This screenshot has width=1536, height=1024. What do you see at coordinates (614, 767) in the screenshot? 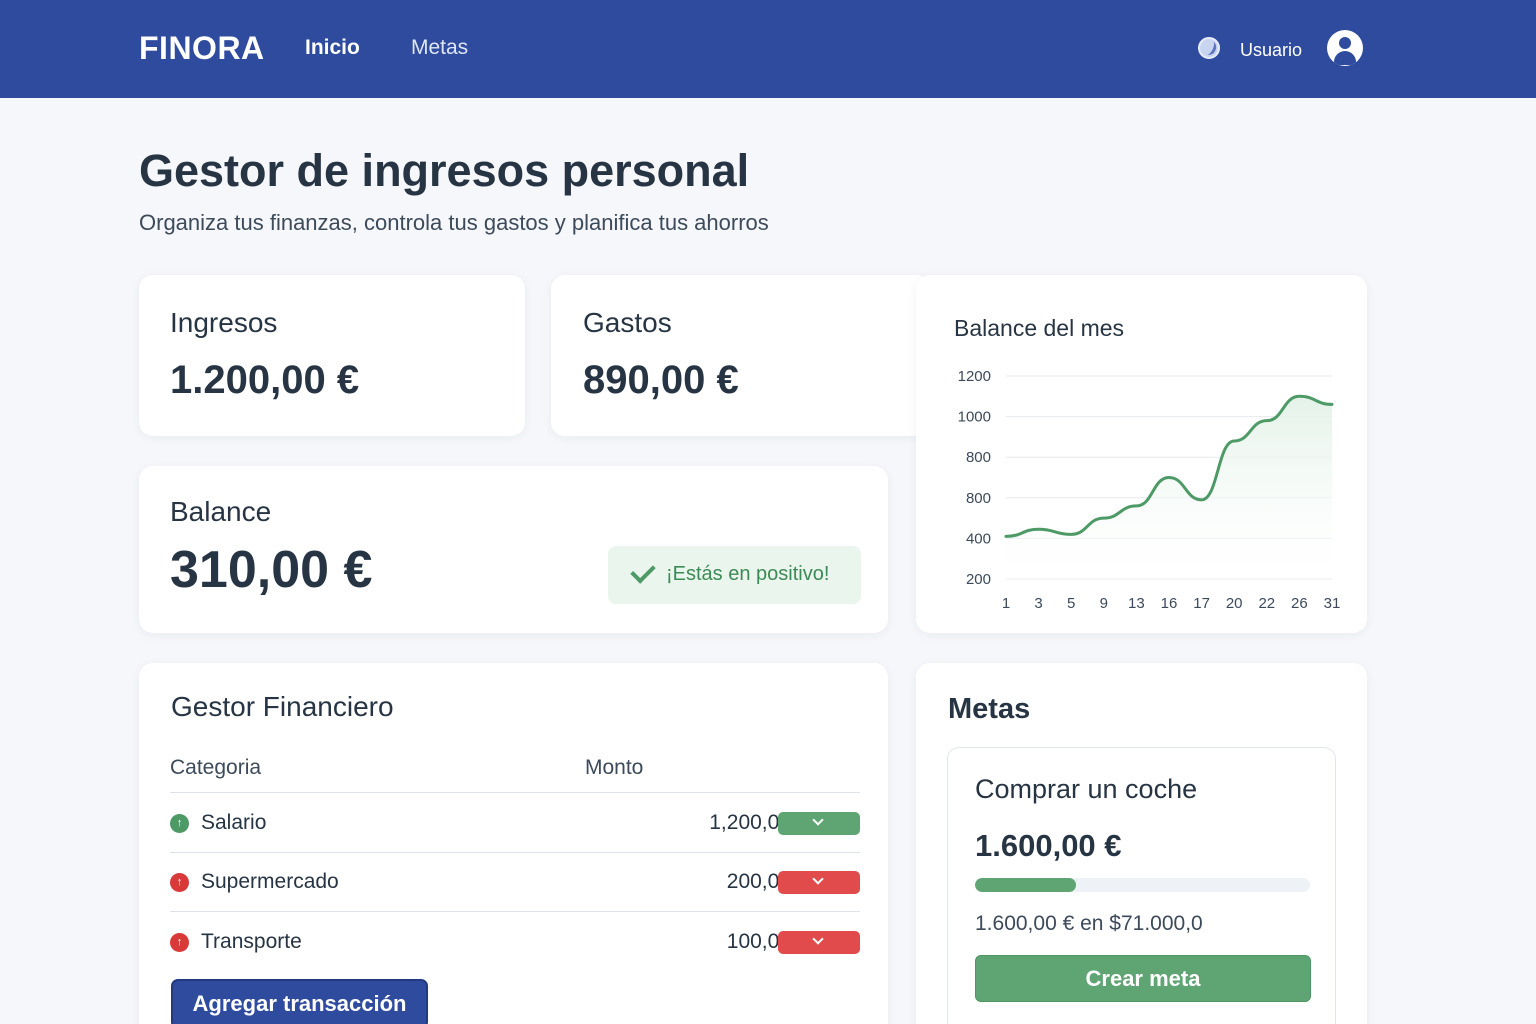
I see `column-header-monto: Monto` at bounding box center [614, 767].